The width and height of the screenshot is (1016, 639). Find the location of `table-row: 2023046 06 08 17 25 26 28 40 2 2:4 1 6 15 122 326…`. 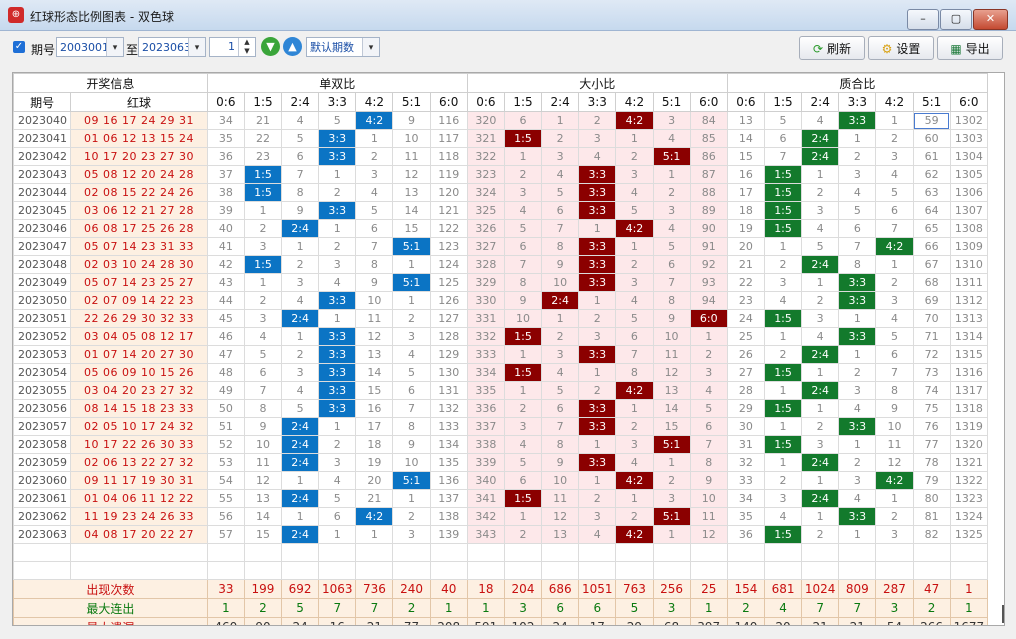

table-row: 2023046 06 08 17 25 26 28 40 2 2:4 1 6 15 122 326… is located at coordinates (501, 228).